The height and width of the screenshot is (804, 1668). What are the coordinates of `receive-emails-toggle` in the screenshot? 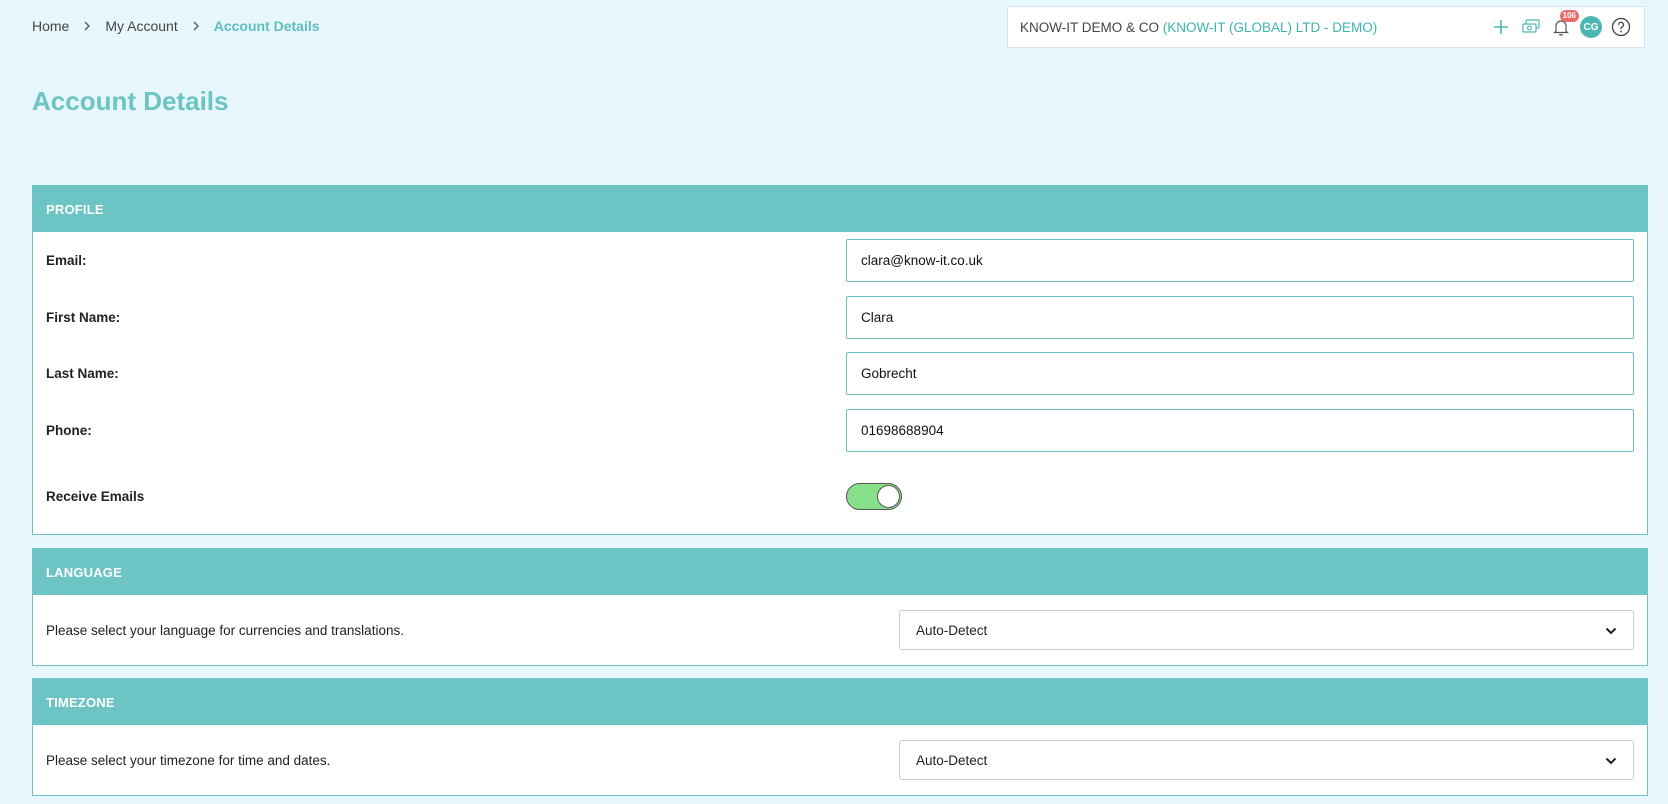 It's located at (874, 496).